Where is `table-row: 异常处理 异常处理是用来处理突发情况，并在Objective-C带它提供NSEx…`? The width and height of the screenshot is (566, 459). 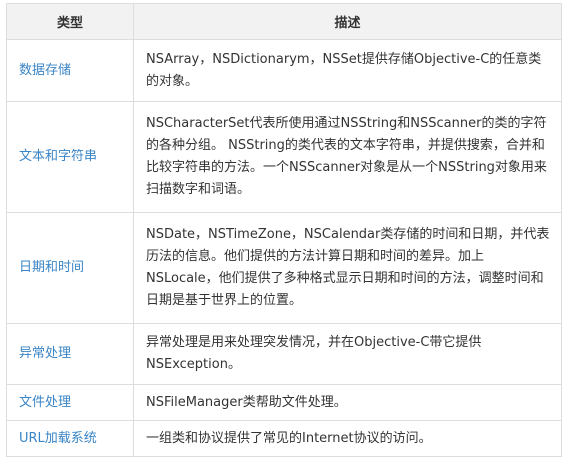
table-row: 异常处理 异常处理是用来处理突发情况，并在Objective-C带它提供NSEx… is located at coordinates (284, 354).